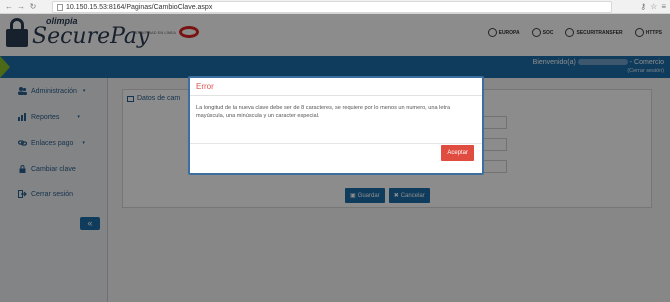 The image size is (670, 302). Describe the element at coordinates (336, 87) in the screenshot. I see `dialog-title: Error` at that location.